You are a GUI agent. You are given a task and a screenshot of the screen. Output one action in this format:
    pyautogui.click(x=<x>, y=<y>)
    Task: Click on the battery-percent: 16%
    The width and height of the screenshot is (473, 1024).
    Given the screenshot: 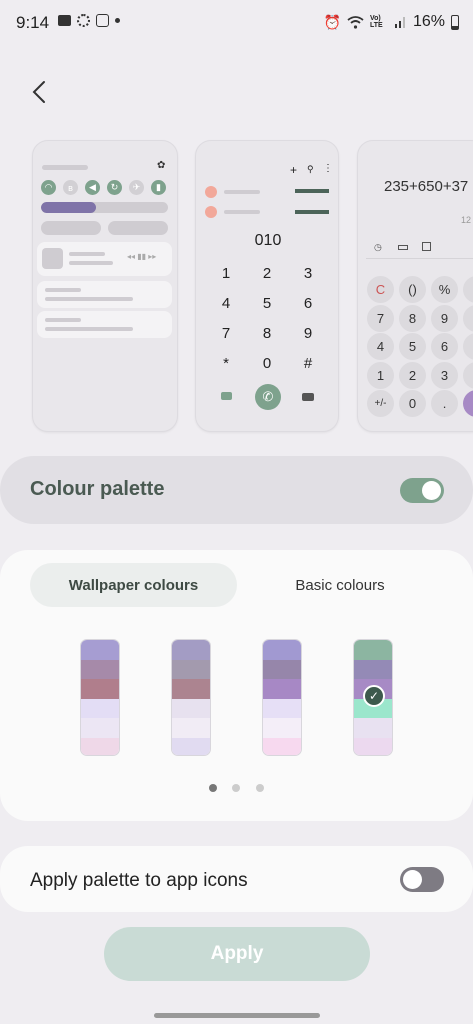 What is the action you would take?
    pyautogui.click(x=428, y=21)
    